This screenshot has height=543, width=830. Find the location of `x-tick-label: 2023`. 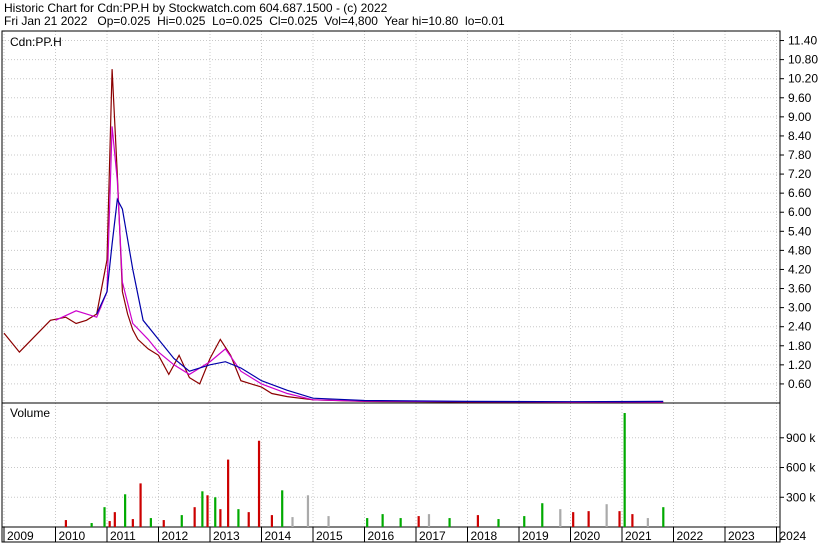

x-tick-label: 2023 is located at coordinates (741, 536).